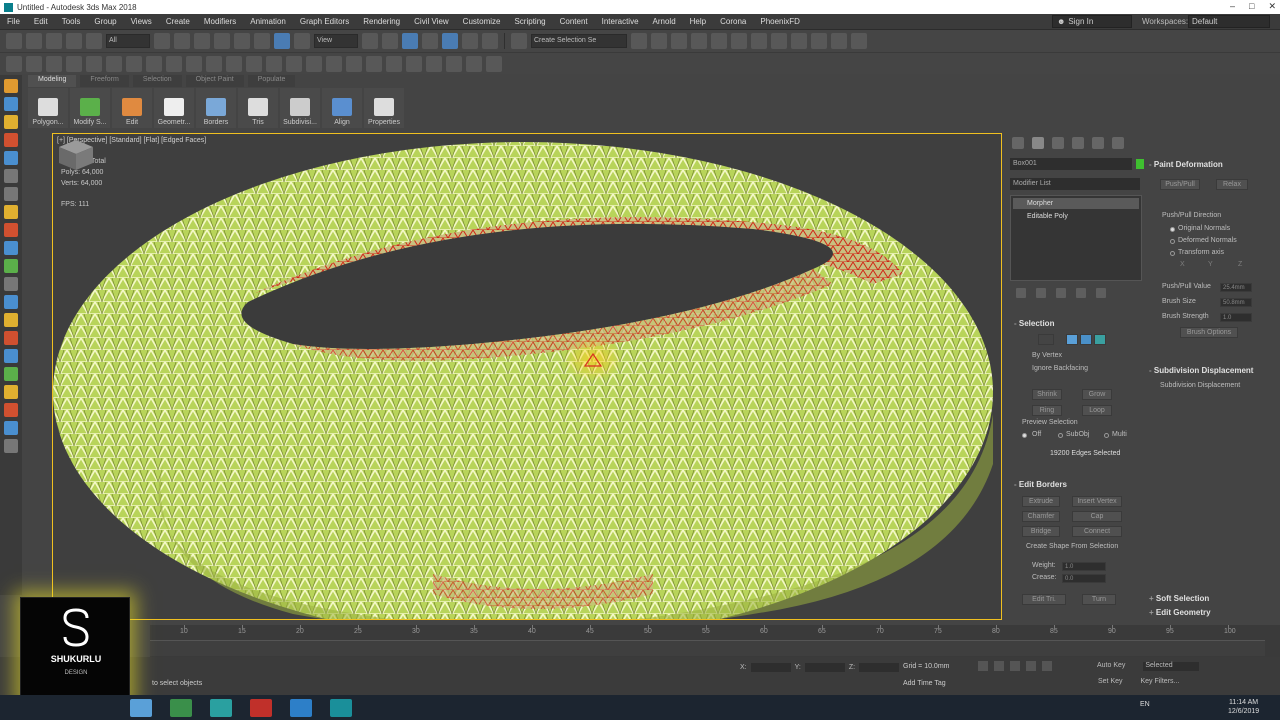 This screenshot has width=1280, height=720. I want to click on pivot-icon, so click(370, 41).